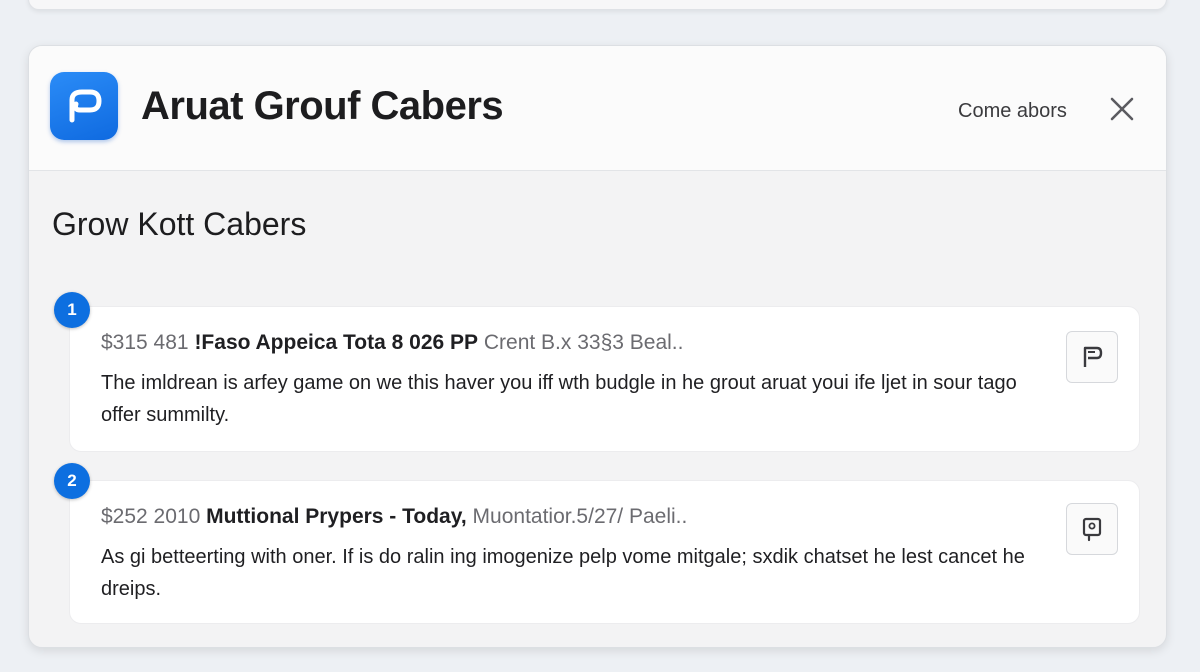 The width and height of the screenshot is (1200, 672). I want to click on report-icon, so click(1092, 529).